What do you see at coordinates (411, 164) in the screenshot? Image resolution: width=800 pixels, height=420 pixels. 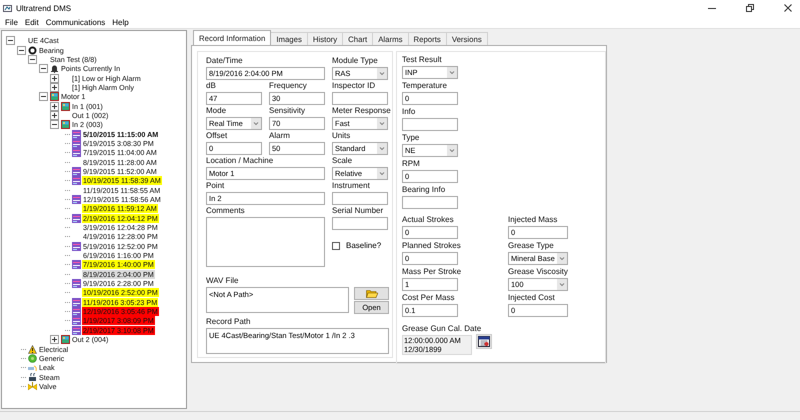 I see `field-label: RPM` at bounding box center [411, 164].